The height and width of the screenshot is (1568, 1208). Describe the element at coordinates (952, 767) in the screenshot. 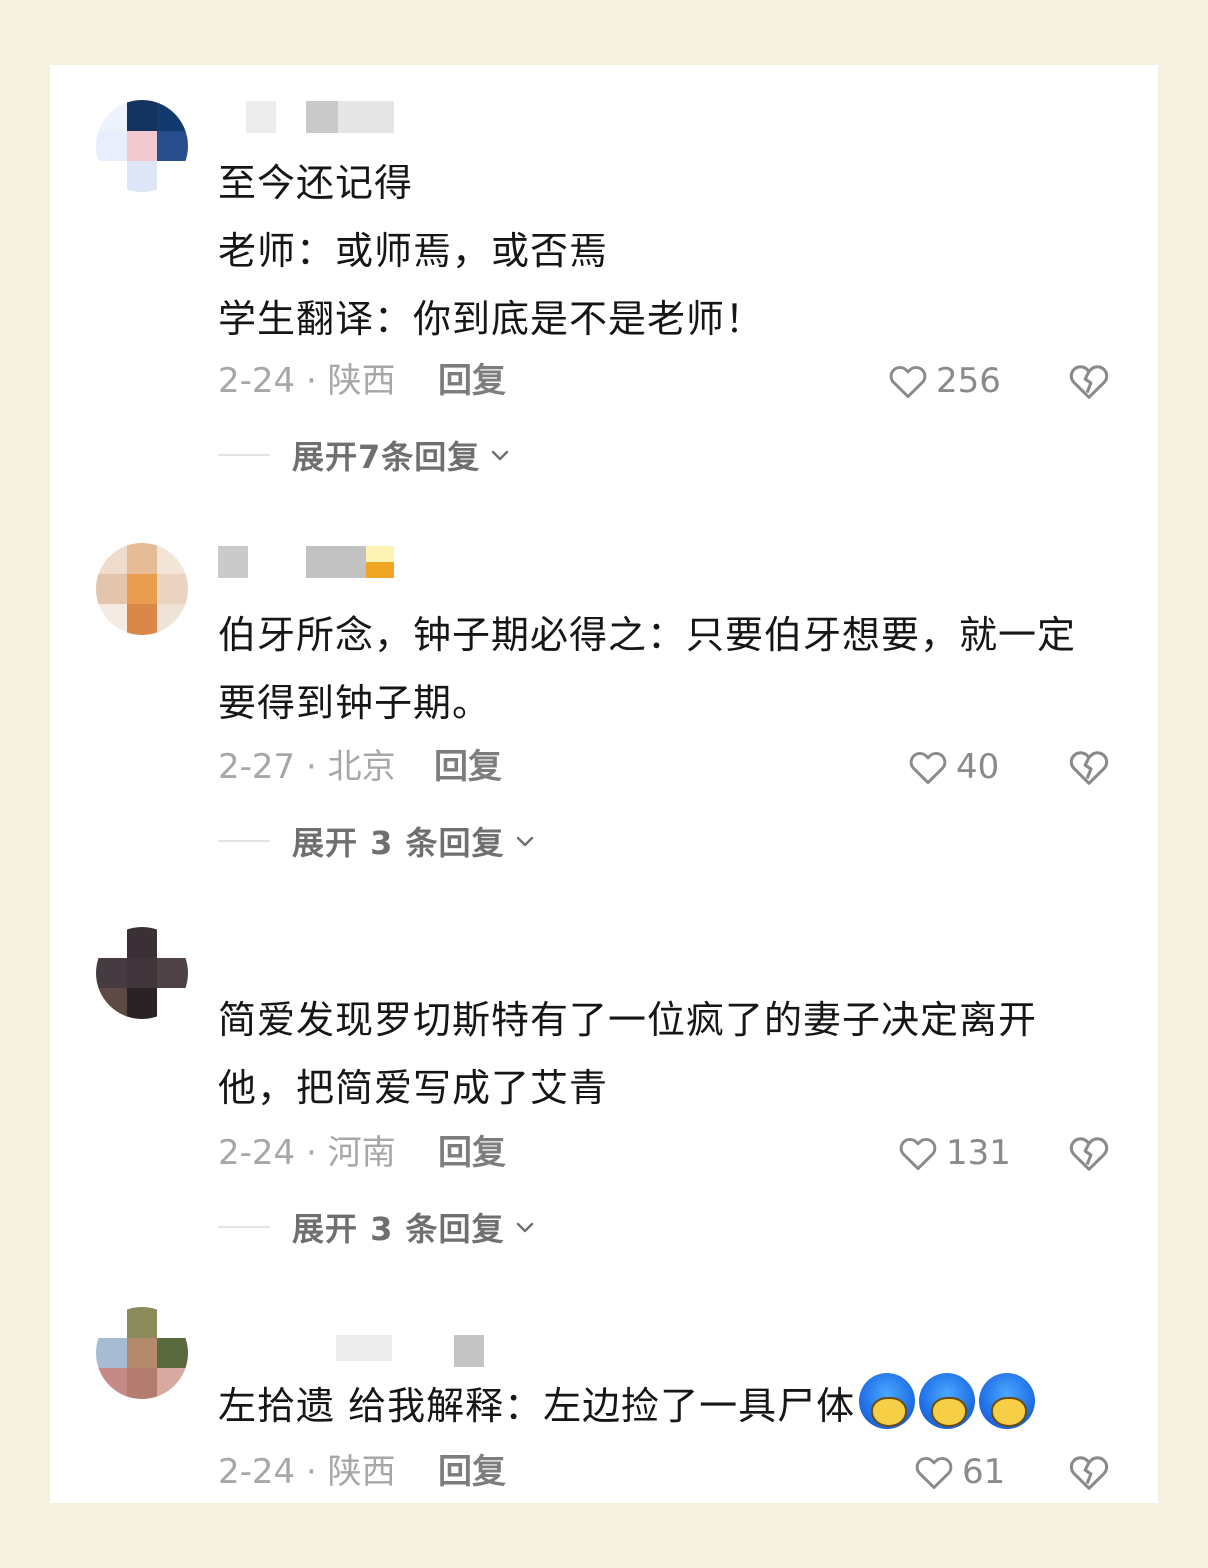

I see `like-button: 40` at that location.